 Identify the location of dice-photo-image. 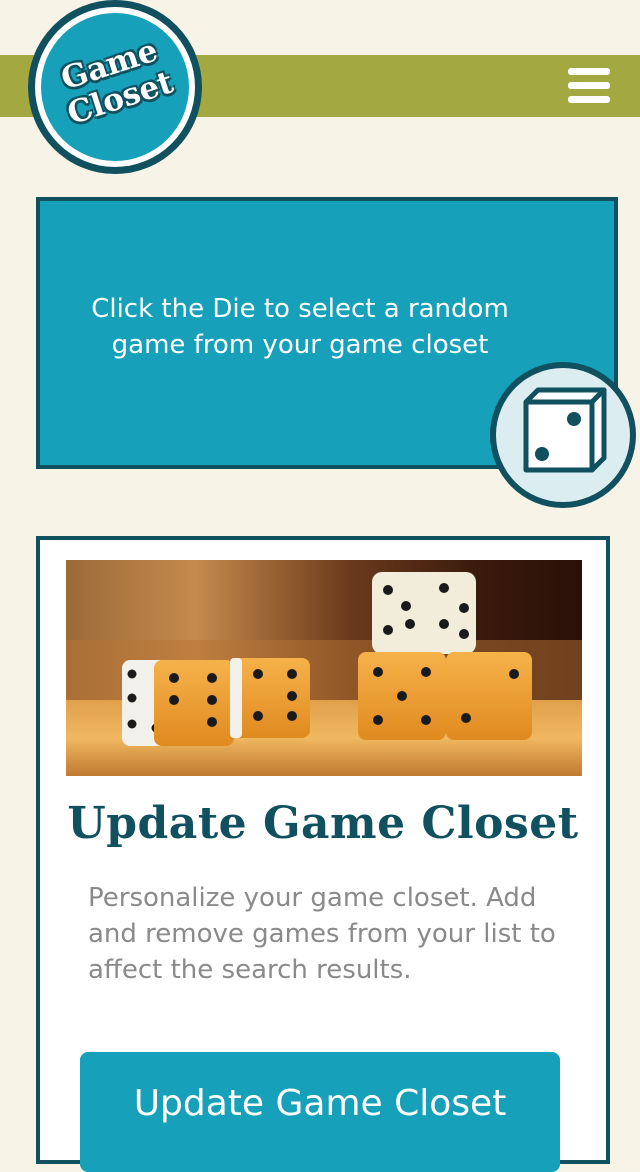
(324, 668).